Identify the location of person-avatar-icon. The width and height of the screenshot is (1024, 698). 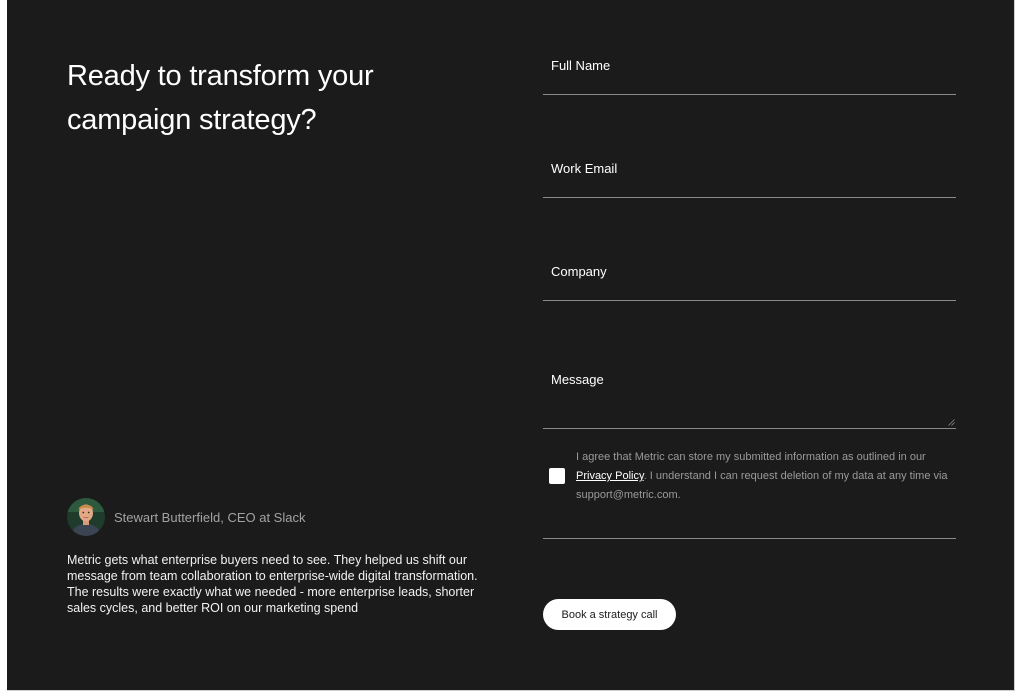
(86, 517).